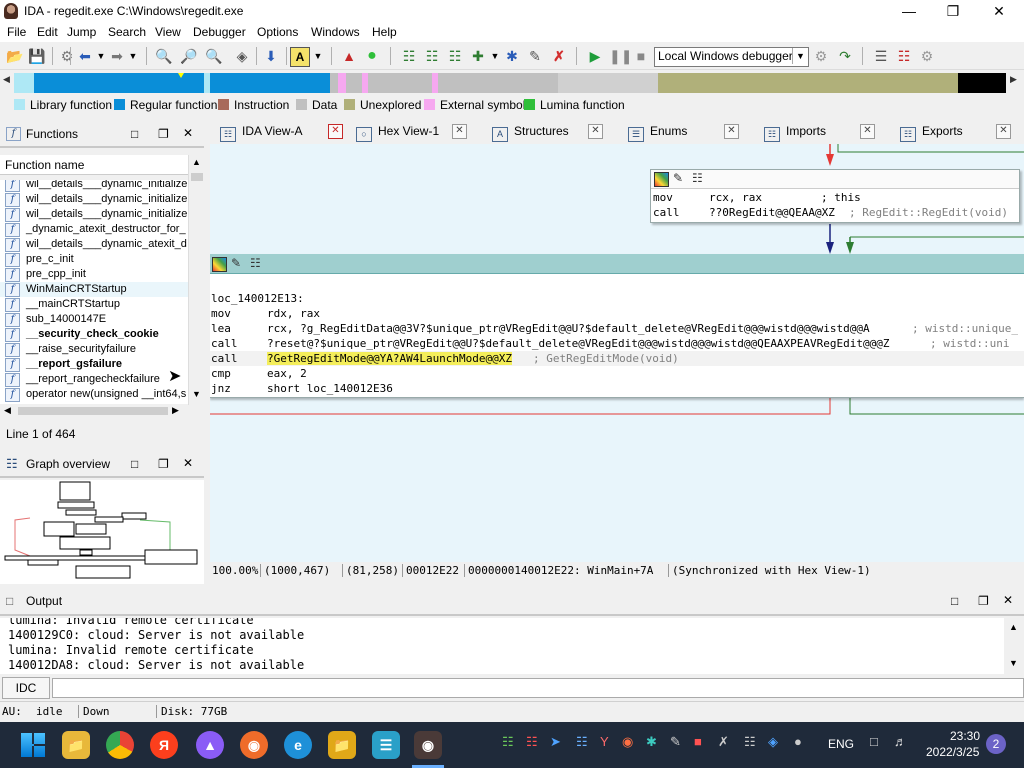  Describe the element at coordinates (94, 165) in the screenshot. I see `function-name-column-header: Function name` at that location.